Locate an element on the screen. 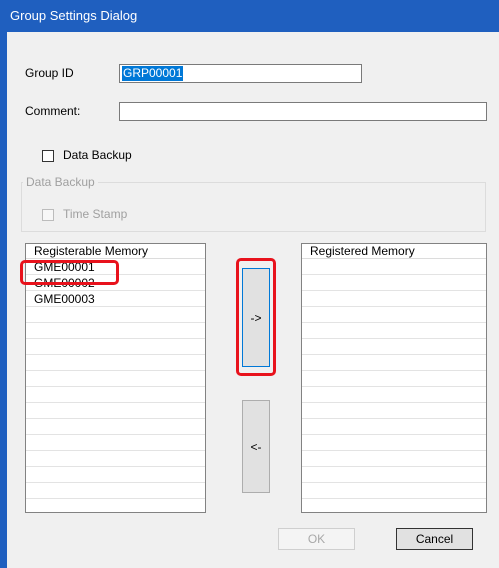 The height and width of the screenshot is (568, 499). registered-memory-header: Registered Memory is located at coordinates (394, 251).